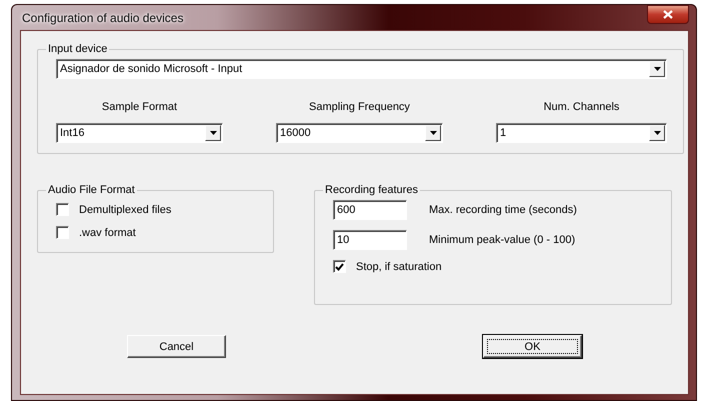 This screenshot has width=702, height=401. I want to click on field-label: Minimum peak-value (0 - 100), so click(502, 240).